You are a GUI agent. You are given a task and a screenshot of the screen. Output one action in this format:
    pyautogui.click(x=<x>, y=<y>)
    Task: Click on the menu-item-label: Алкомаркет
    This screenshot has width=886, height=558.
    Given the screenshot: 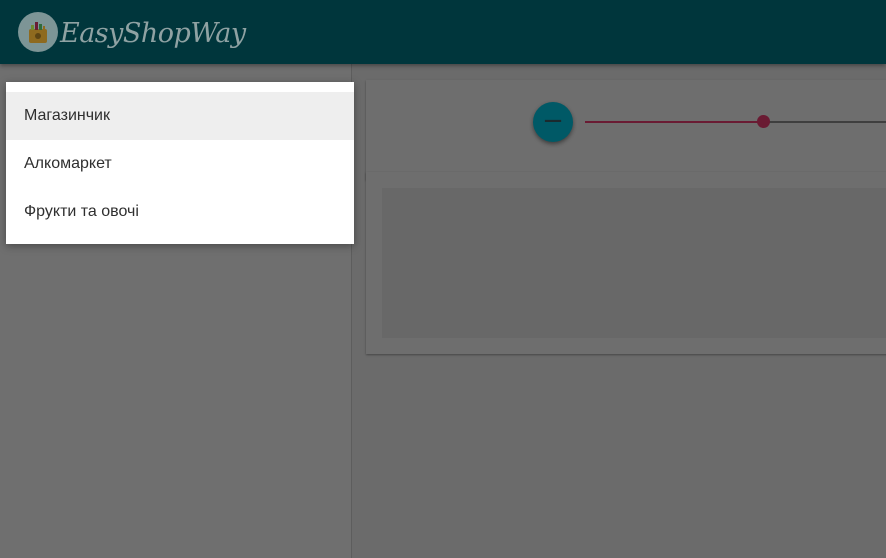 What is the action you would take?
    pyautogui.click(x=68, y=163)
    